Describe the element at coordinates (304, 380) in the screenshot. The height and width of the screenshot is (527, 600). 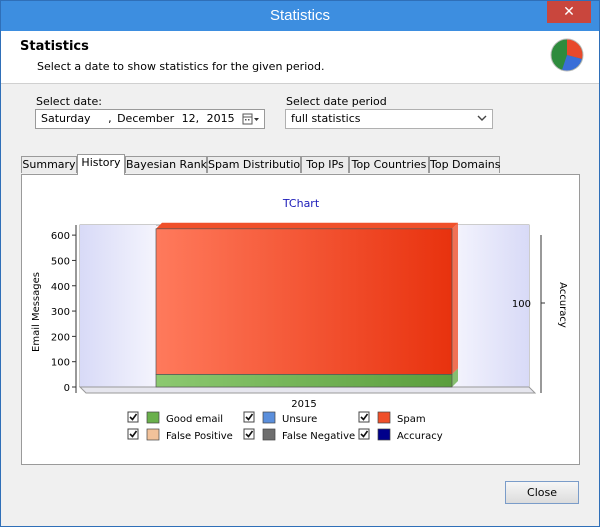
I see `bar-good-email` at that location.